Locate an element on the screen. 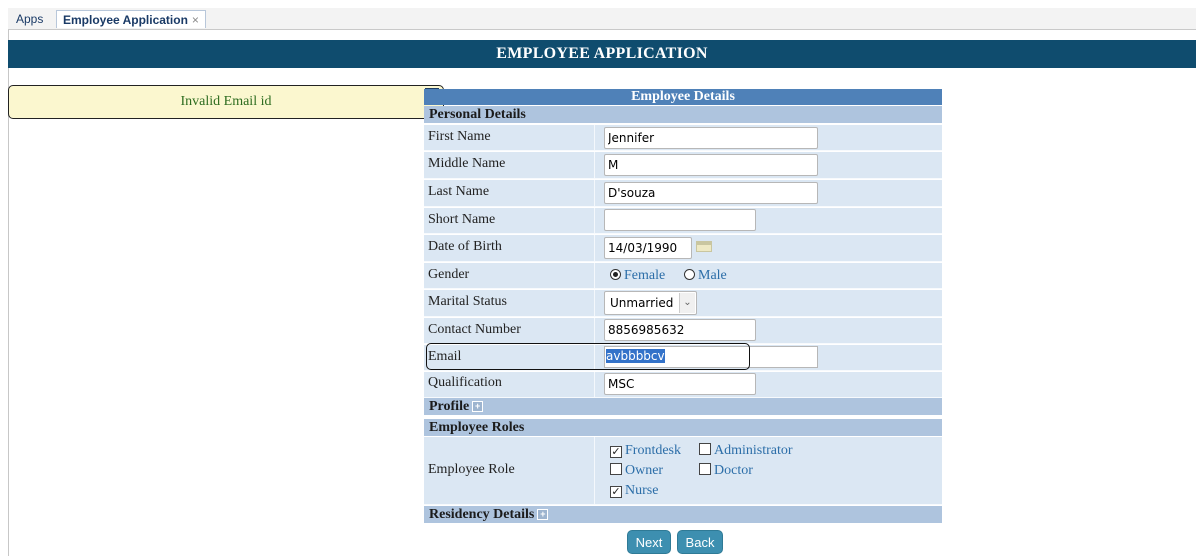 The height and width of the screenshot is (556, 1196). row-short-name: Short Name is located at coordinates (683, 221).